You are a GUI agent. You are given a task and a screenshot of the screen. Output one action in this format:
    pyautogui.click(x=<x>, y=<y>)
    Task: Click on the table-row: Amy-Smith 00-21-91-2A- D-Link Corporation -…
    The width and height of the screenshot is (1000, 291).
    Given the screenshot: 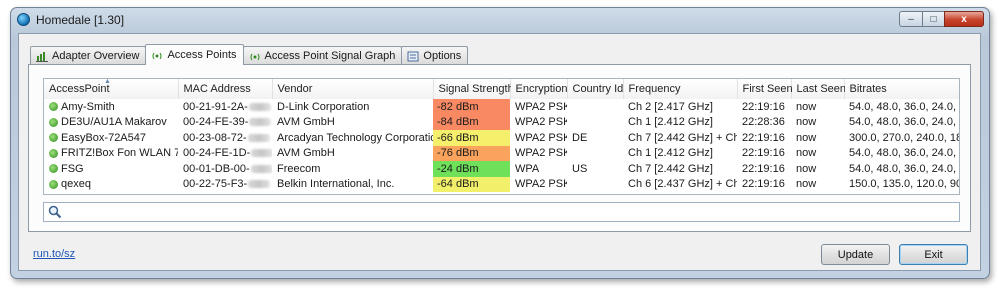 What is the action you would take?
    pyautogui.click(x=501, y=107)
    